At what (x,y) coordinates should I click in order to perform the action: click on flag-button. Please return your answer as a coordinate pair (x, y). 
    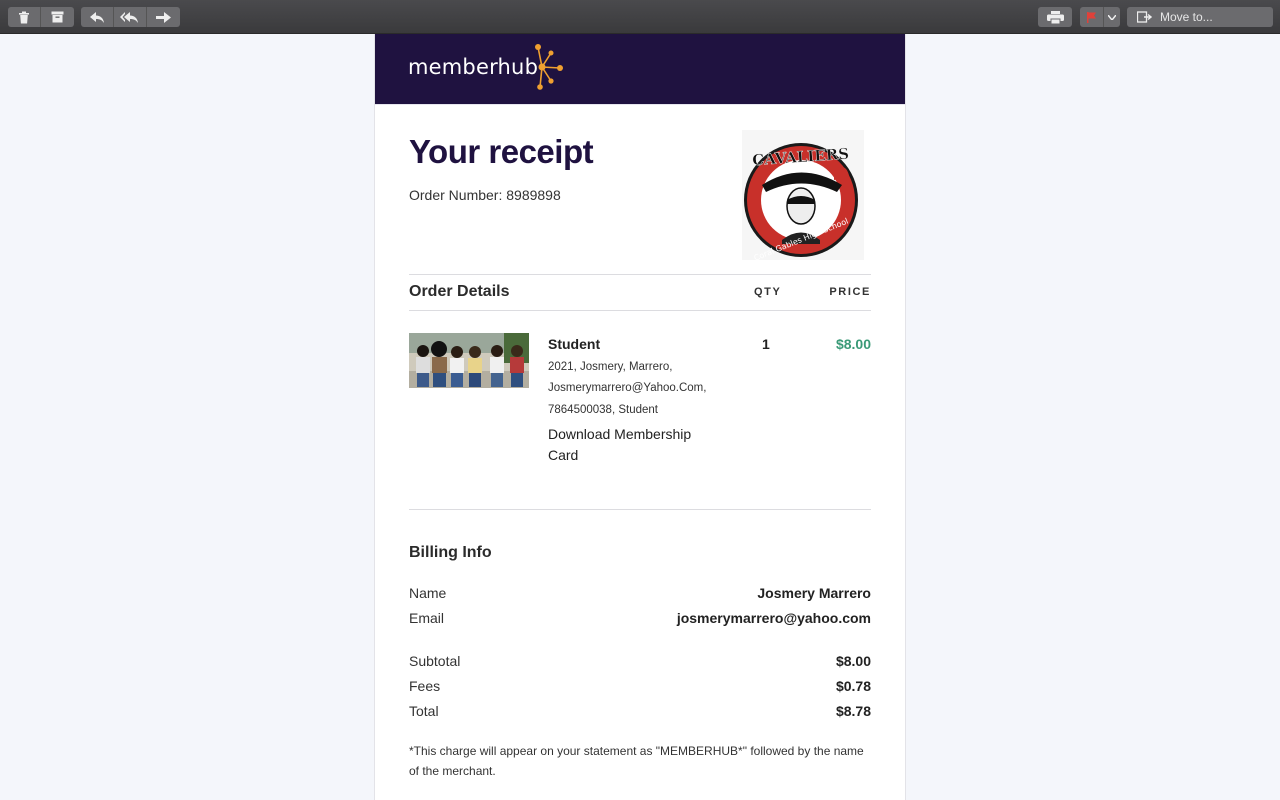
    Looking at the image, I should click on (1092, 17).